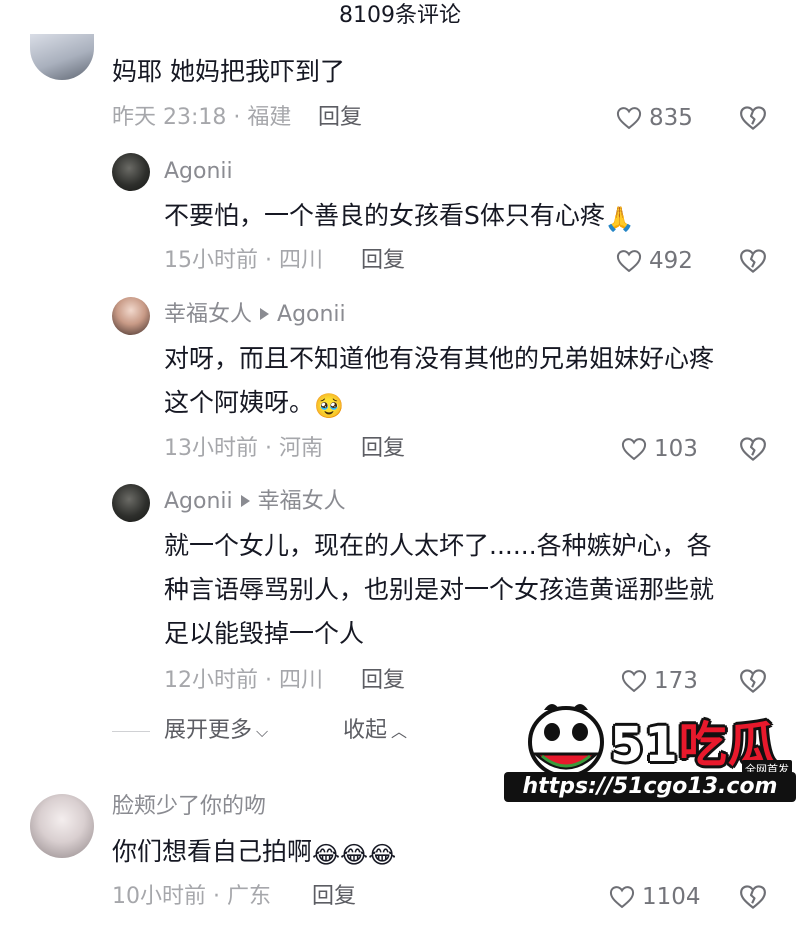  I want to click on like-count: 492, so click(671, 261).